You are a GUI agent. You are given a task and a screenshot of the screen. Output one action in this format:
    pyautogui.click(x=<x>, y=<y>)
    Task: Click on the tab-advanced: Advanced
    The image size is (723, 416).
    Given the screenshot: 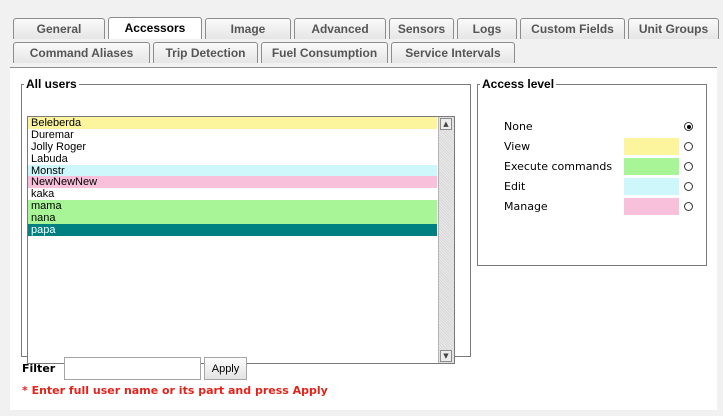 What is the action you would take?
    pyautogui.click(x=340, y=28)
    